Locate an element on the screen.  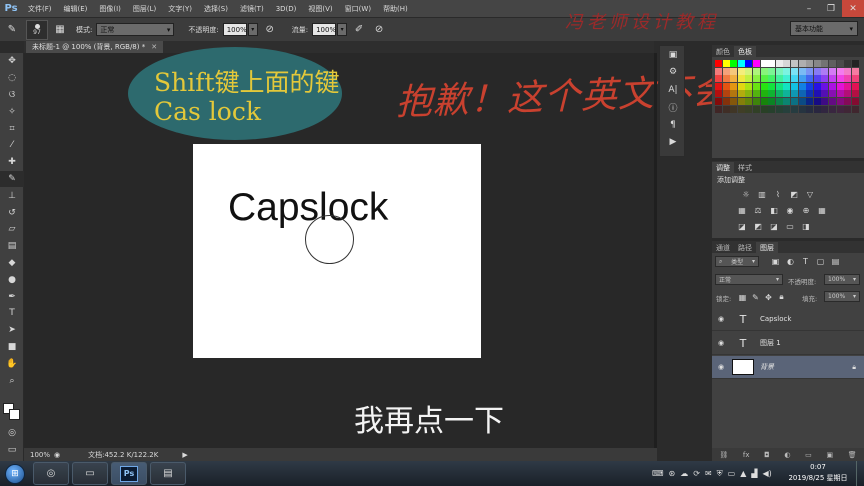
system-clock: 0:07 2019/8/25 星期日 is located at coordinates (818, 473).